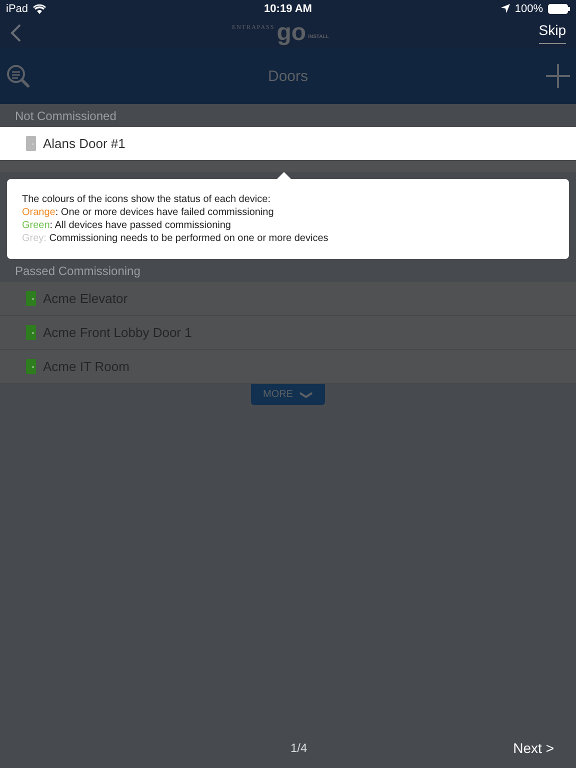 The width and height of the screenshot is (576, 768). Describe the element at coordinates (84, 143) in the screenshot. I see `door-name: Alans Door #1` at that location.